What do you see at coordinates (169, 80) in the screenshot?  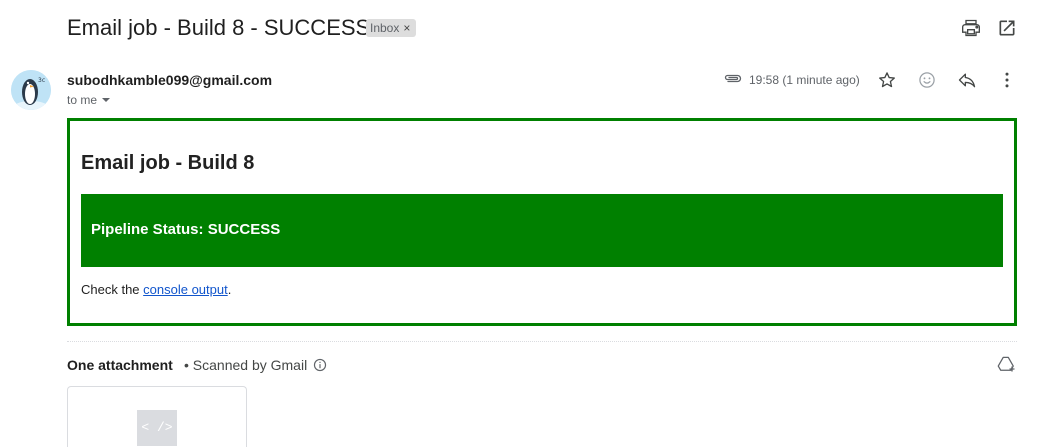 I see `sender-email: subodhkamble099@gmail.com` at bounding box center [169, 80].